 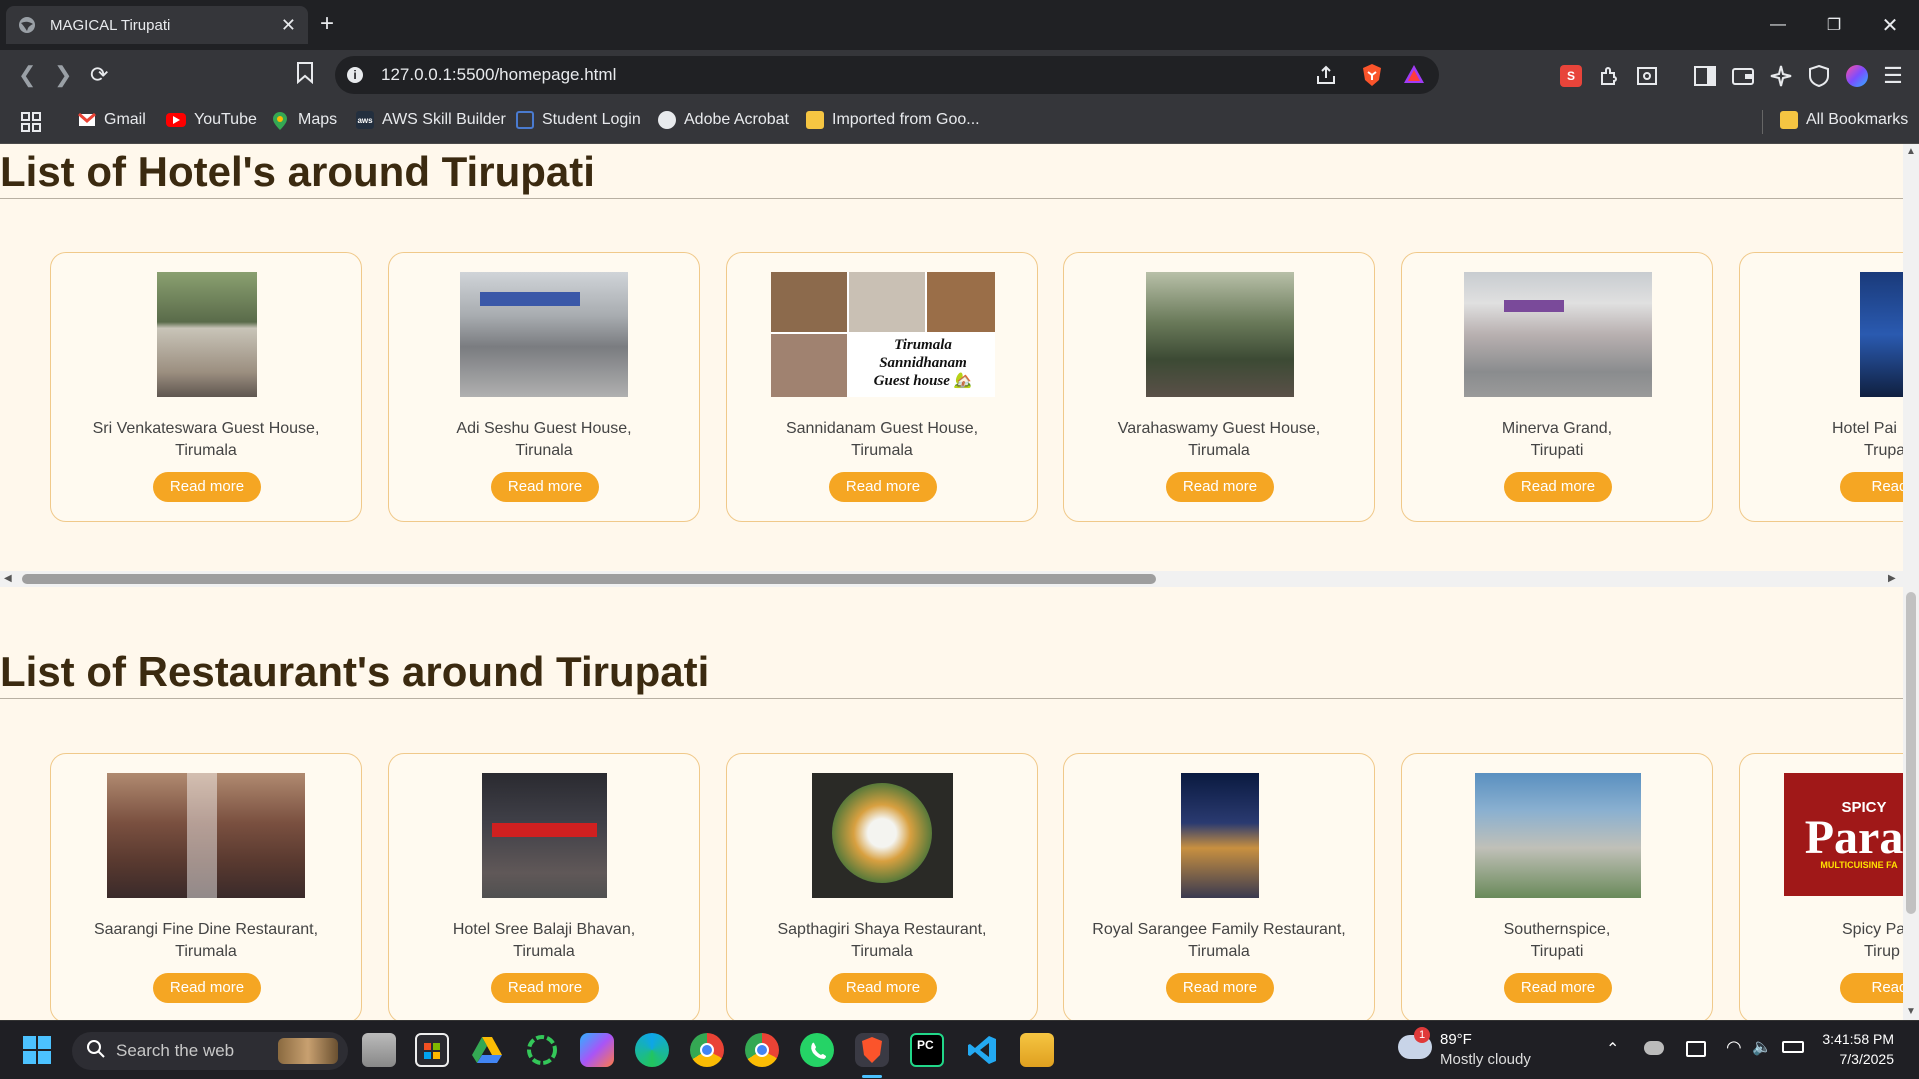 I want to click on screenshot-icon, so click(x=1647, y=76).